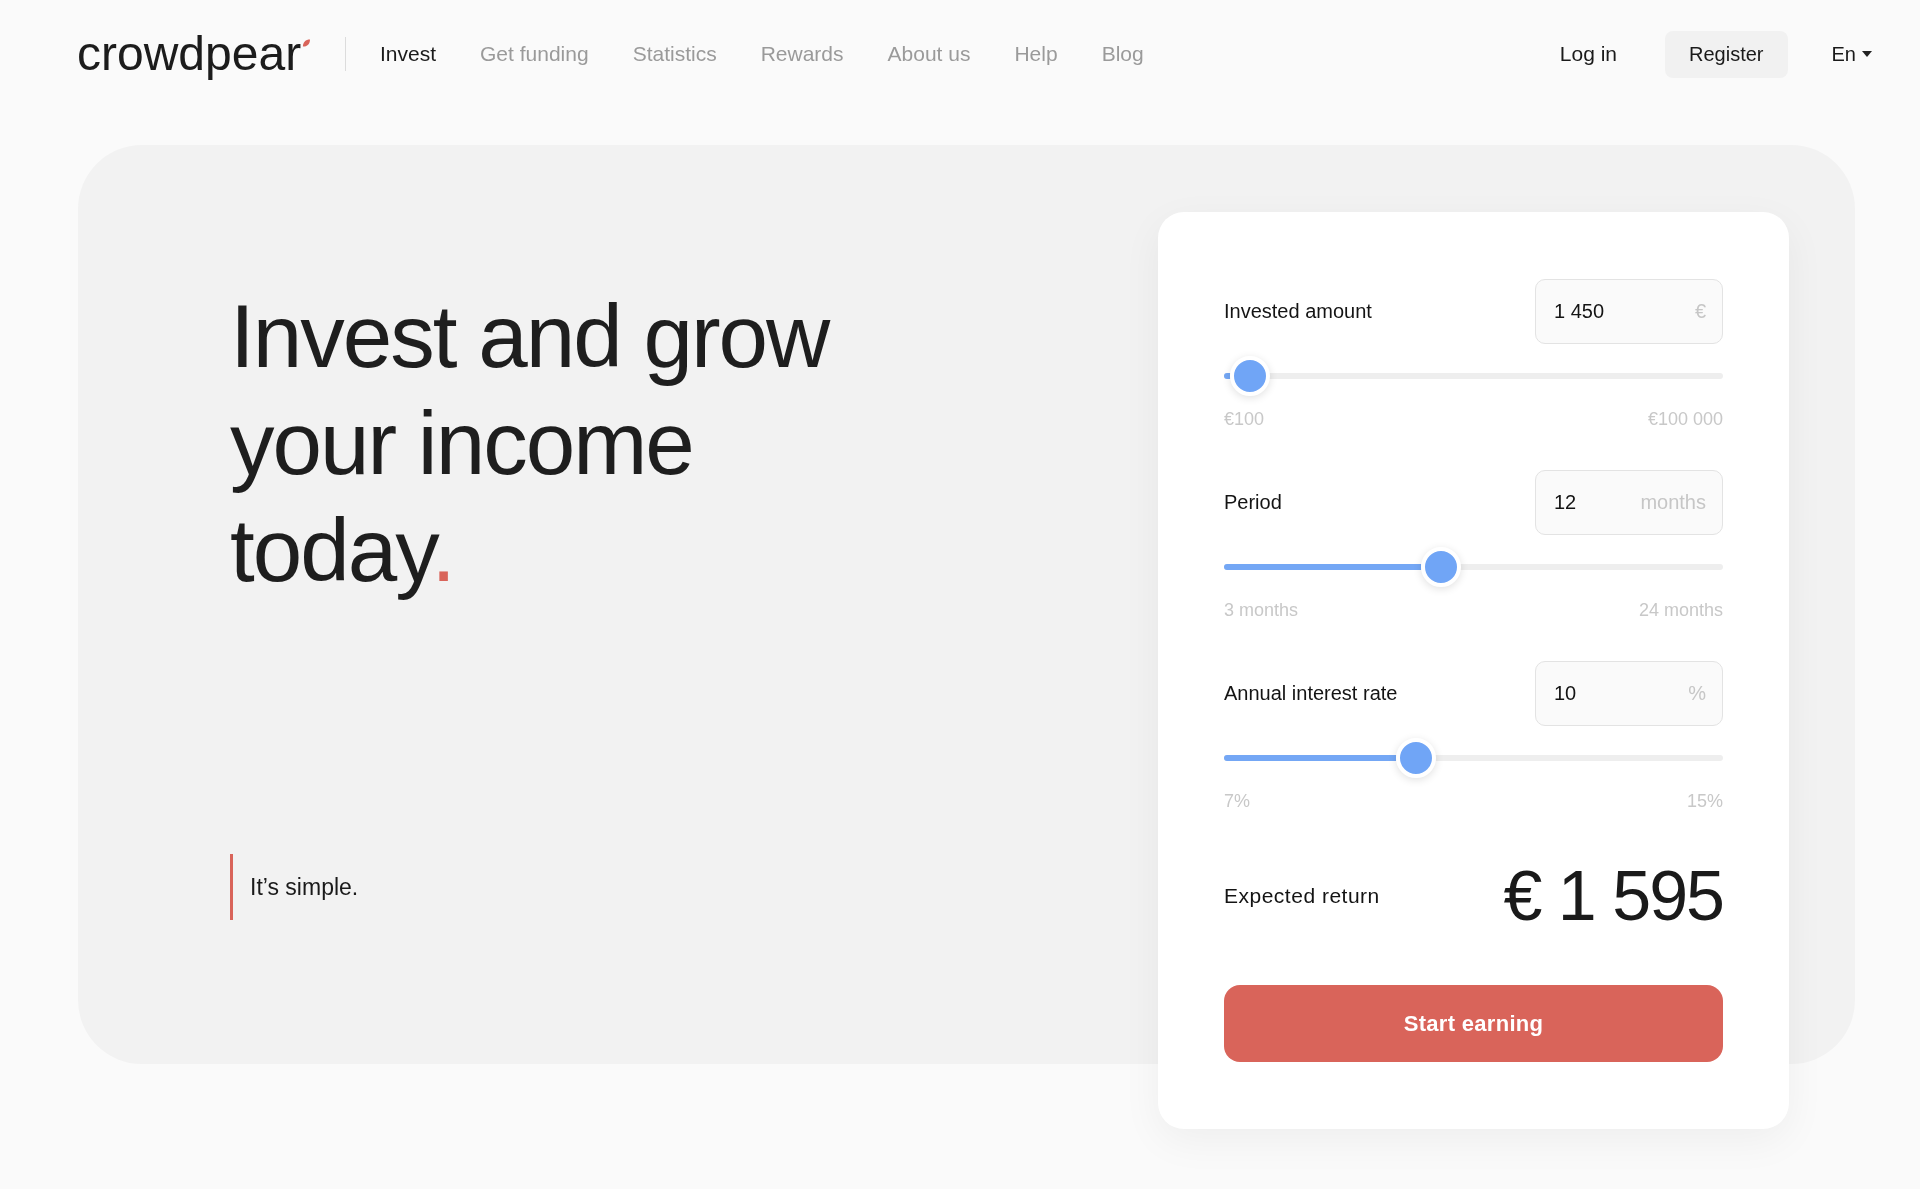 Image resolution: width=1920 pixels, height=1189 pixels. I want to click on leaf-icon, so click(306, 43).